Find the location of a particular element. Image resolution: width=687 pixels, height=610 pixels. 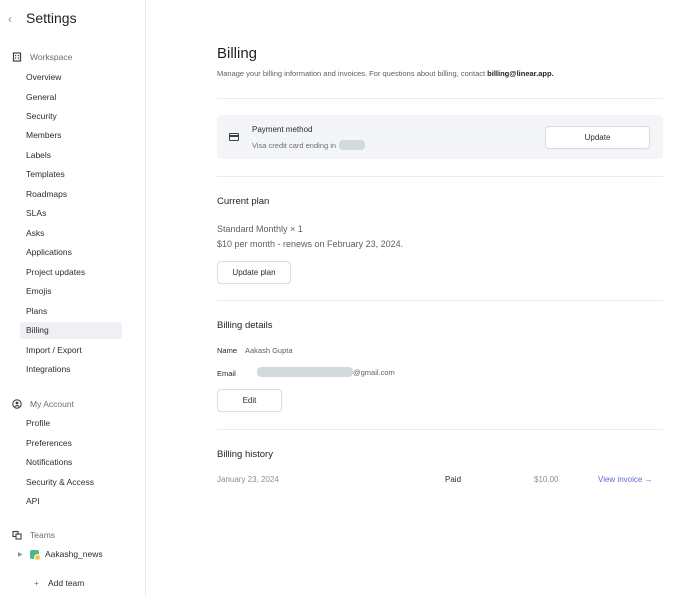

redacted-card-digits is located at coordinates (352, 145).